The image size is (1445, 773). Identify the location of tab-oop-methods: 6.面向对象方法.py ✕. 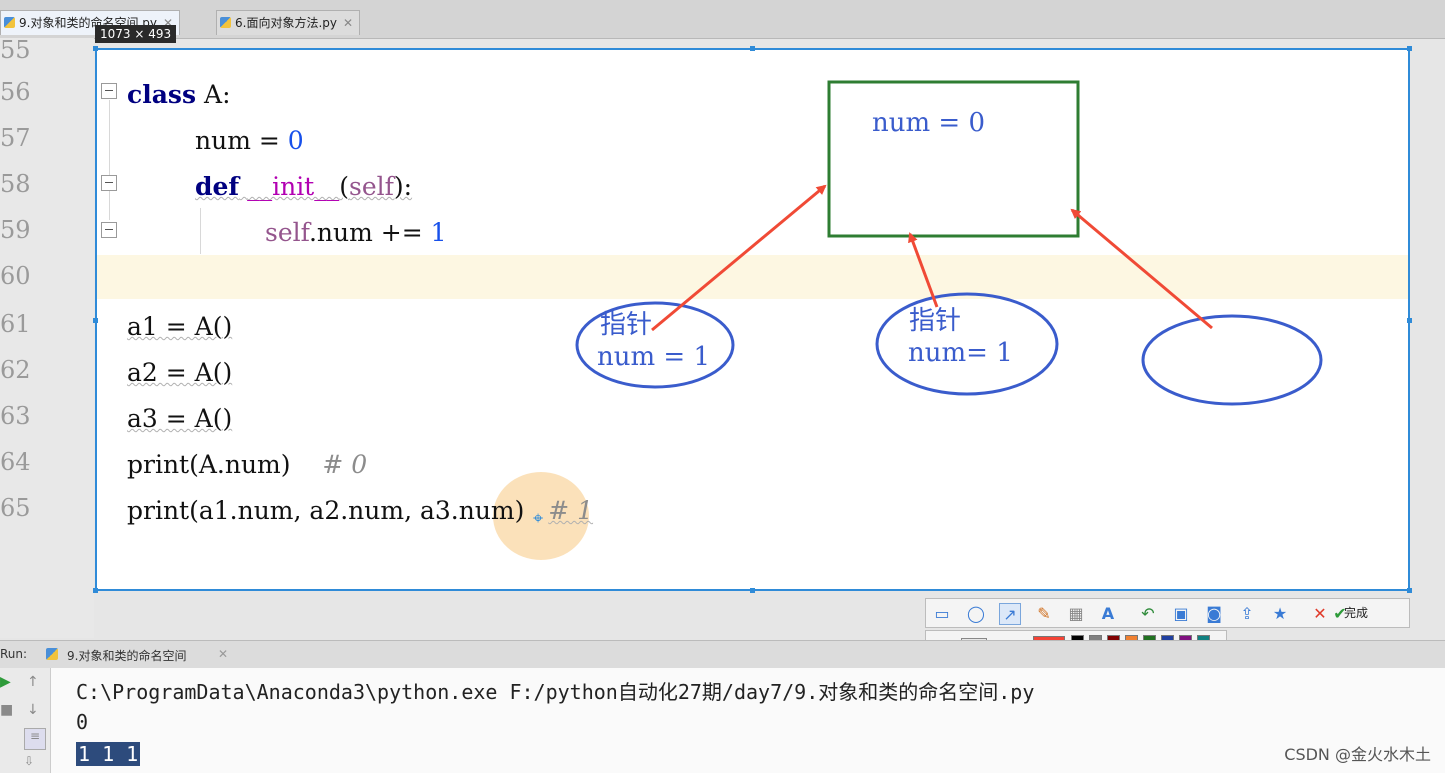
(288, 22).